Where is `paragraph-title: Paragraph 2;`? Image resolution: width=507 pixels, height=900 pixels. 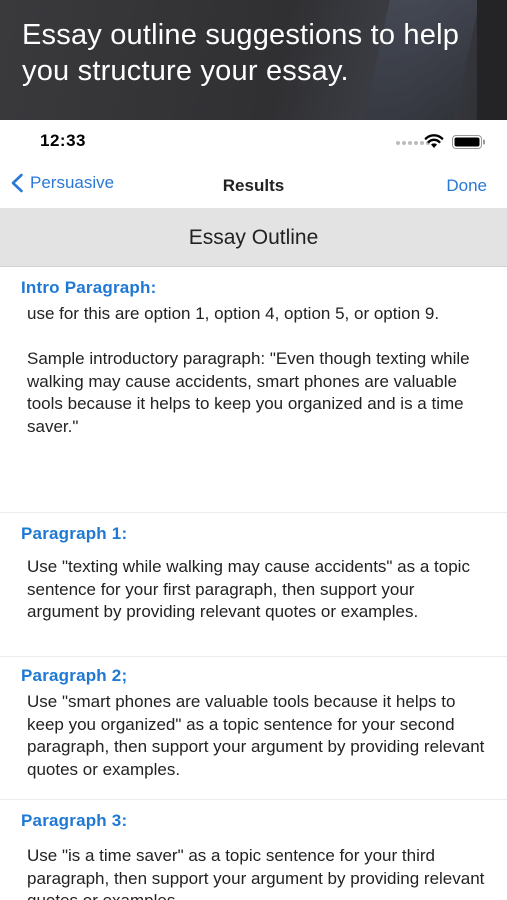
paragraph-title: Paragraph 2; is located at coordinates (74, 675).